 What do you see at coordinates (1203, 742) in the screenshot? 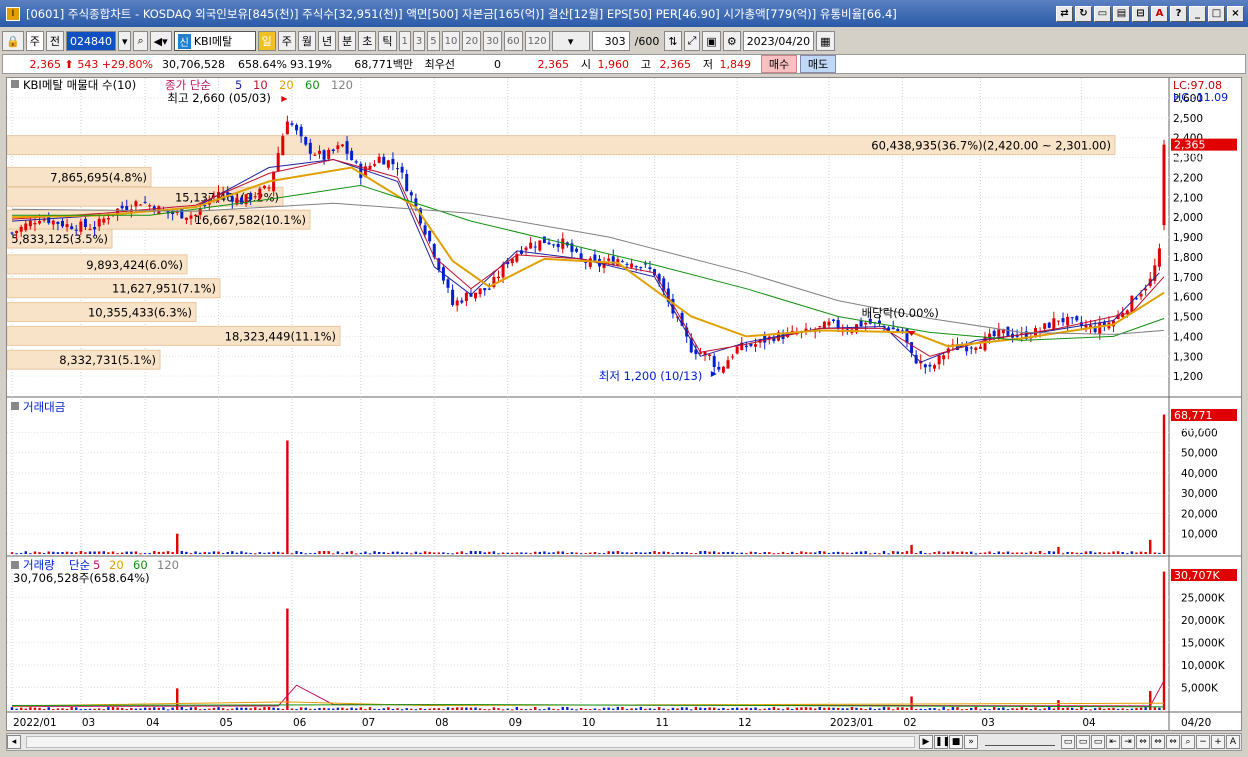
I see `minus-icon: −` at bounding box center [1203, 742].